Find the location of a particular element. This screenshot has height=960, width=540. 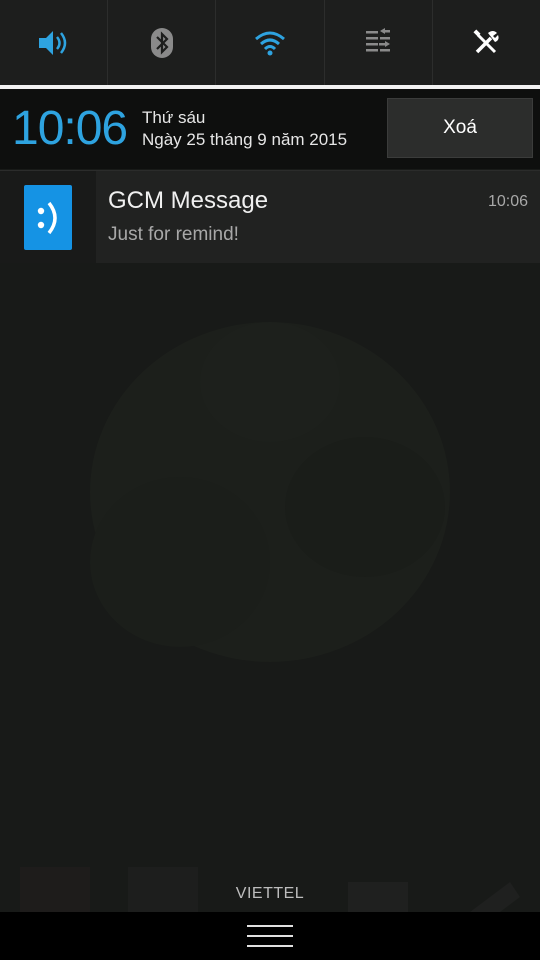

bluetooth-icon is located at coordinates (162, 43).